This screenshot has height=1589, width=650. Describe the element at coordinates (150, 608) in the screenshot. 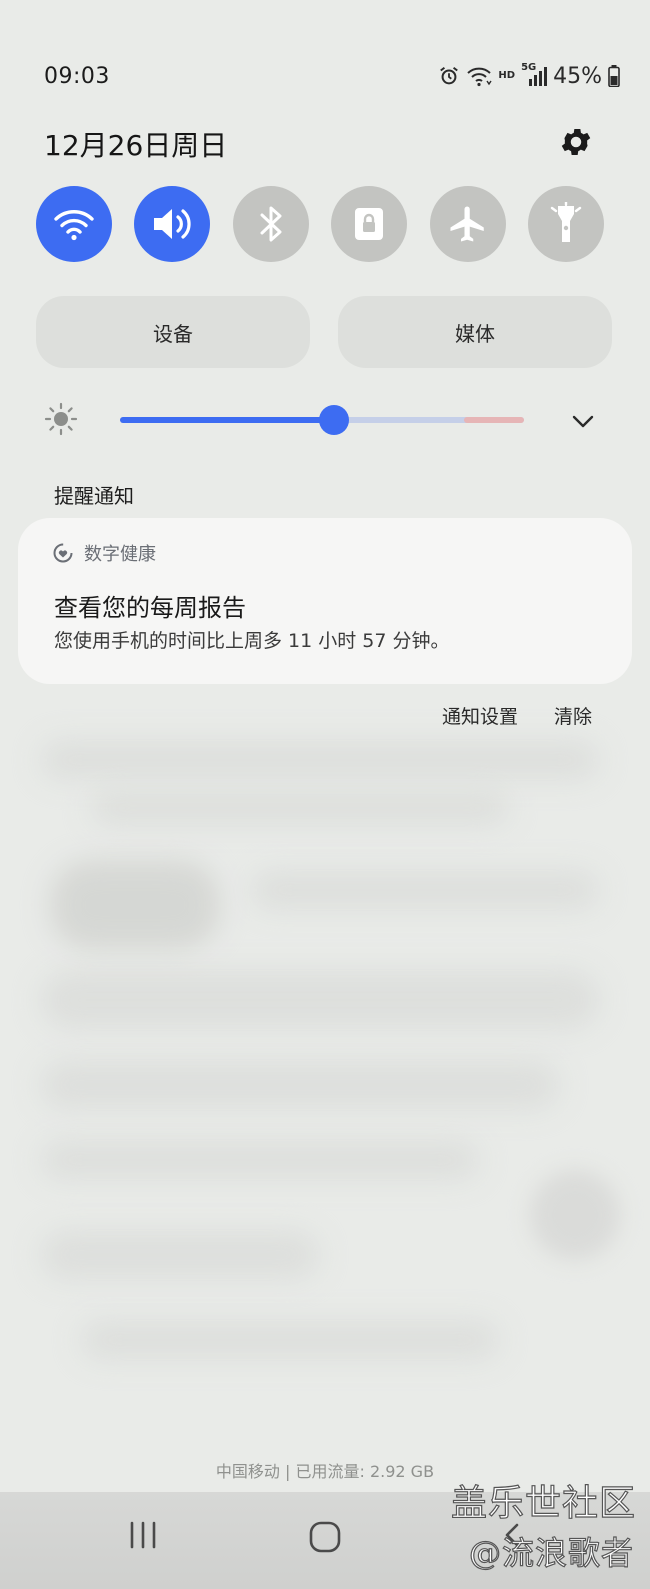

I see `notification-title: 查看您的每周报告` at that location.